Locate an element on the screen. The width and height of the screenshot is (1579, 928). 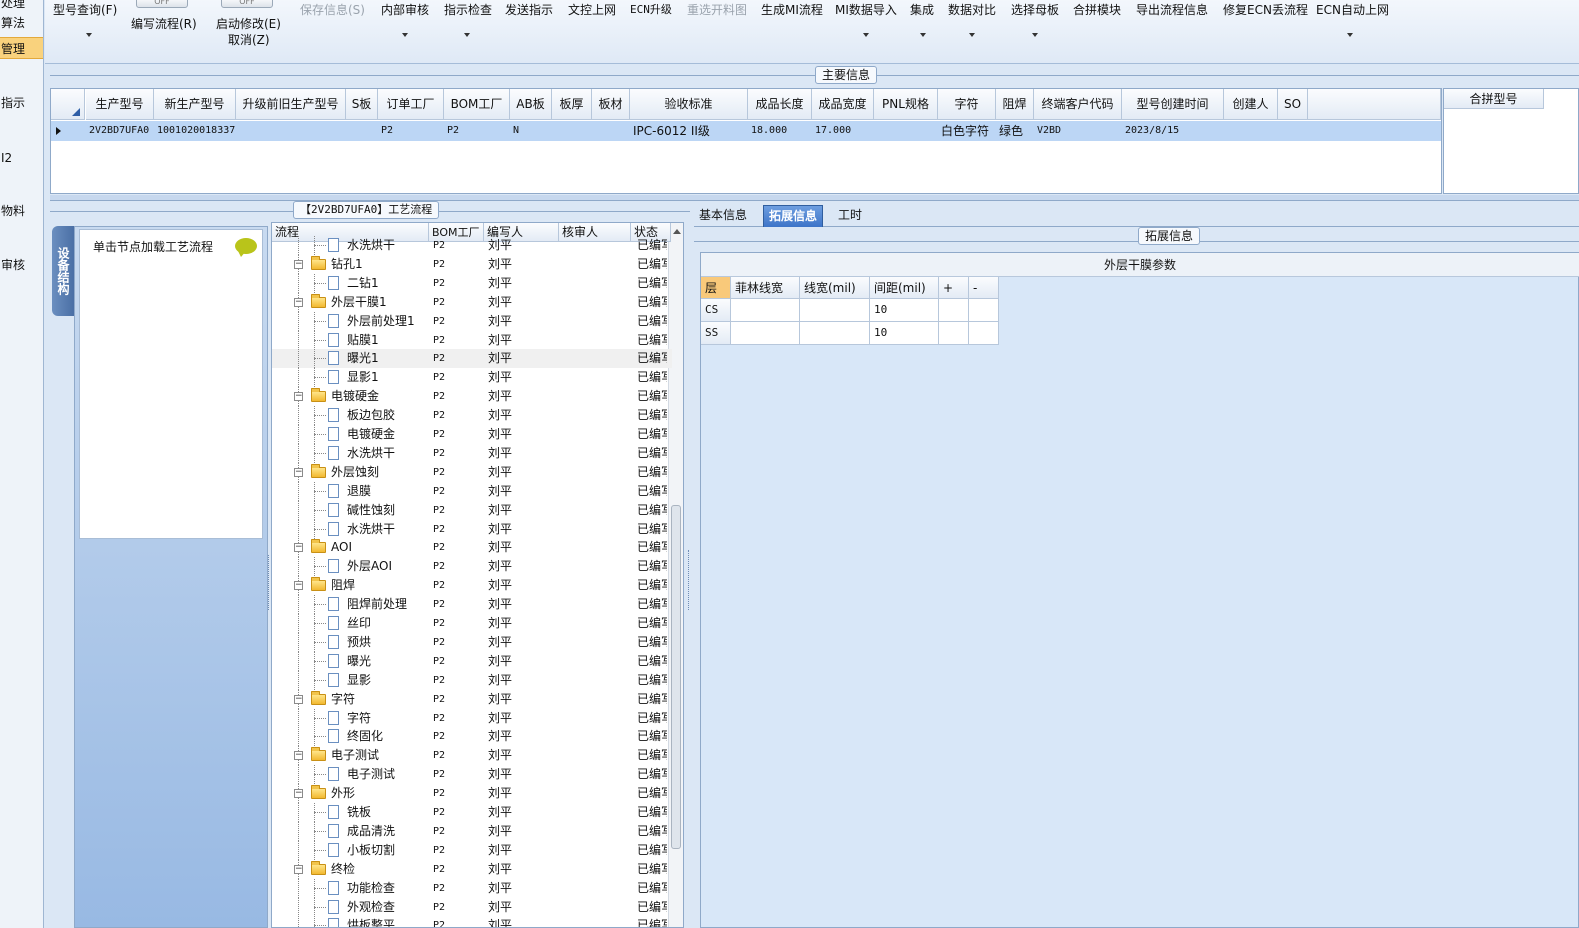
main-grid-header-16: 型号创建时间 is located at coordinates (1173, 104).